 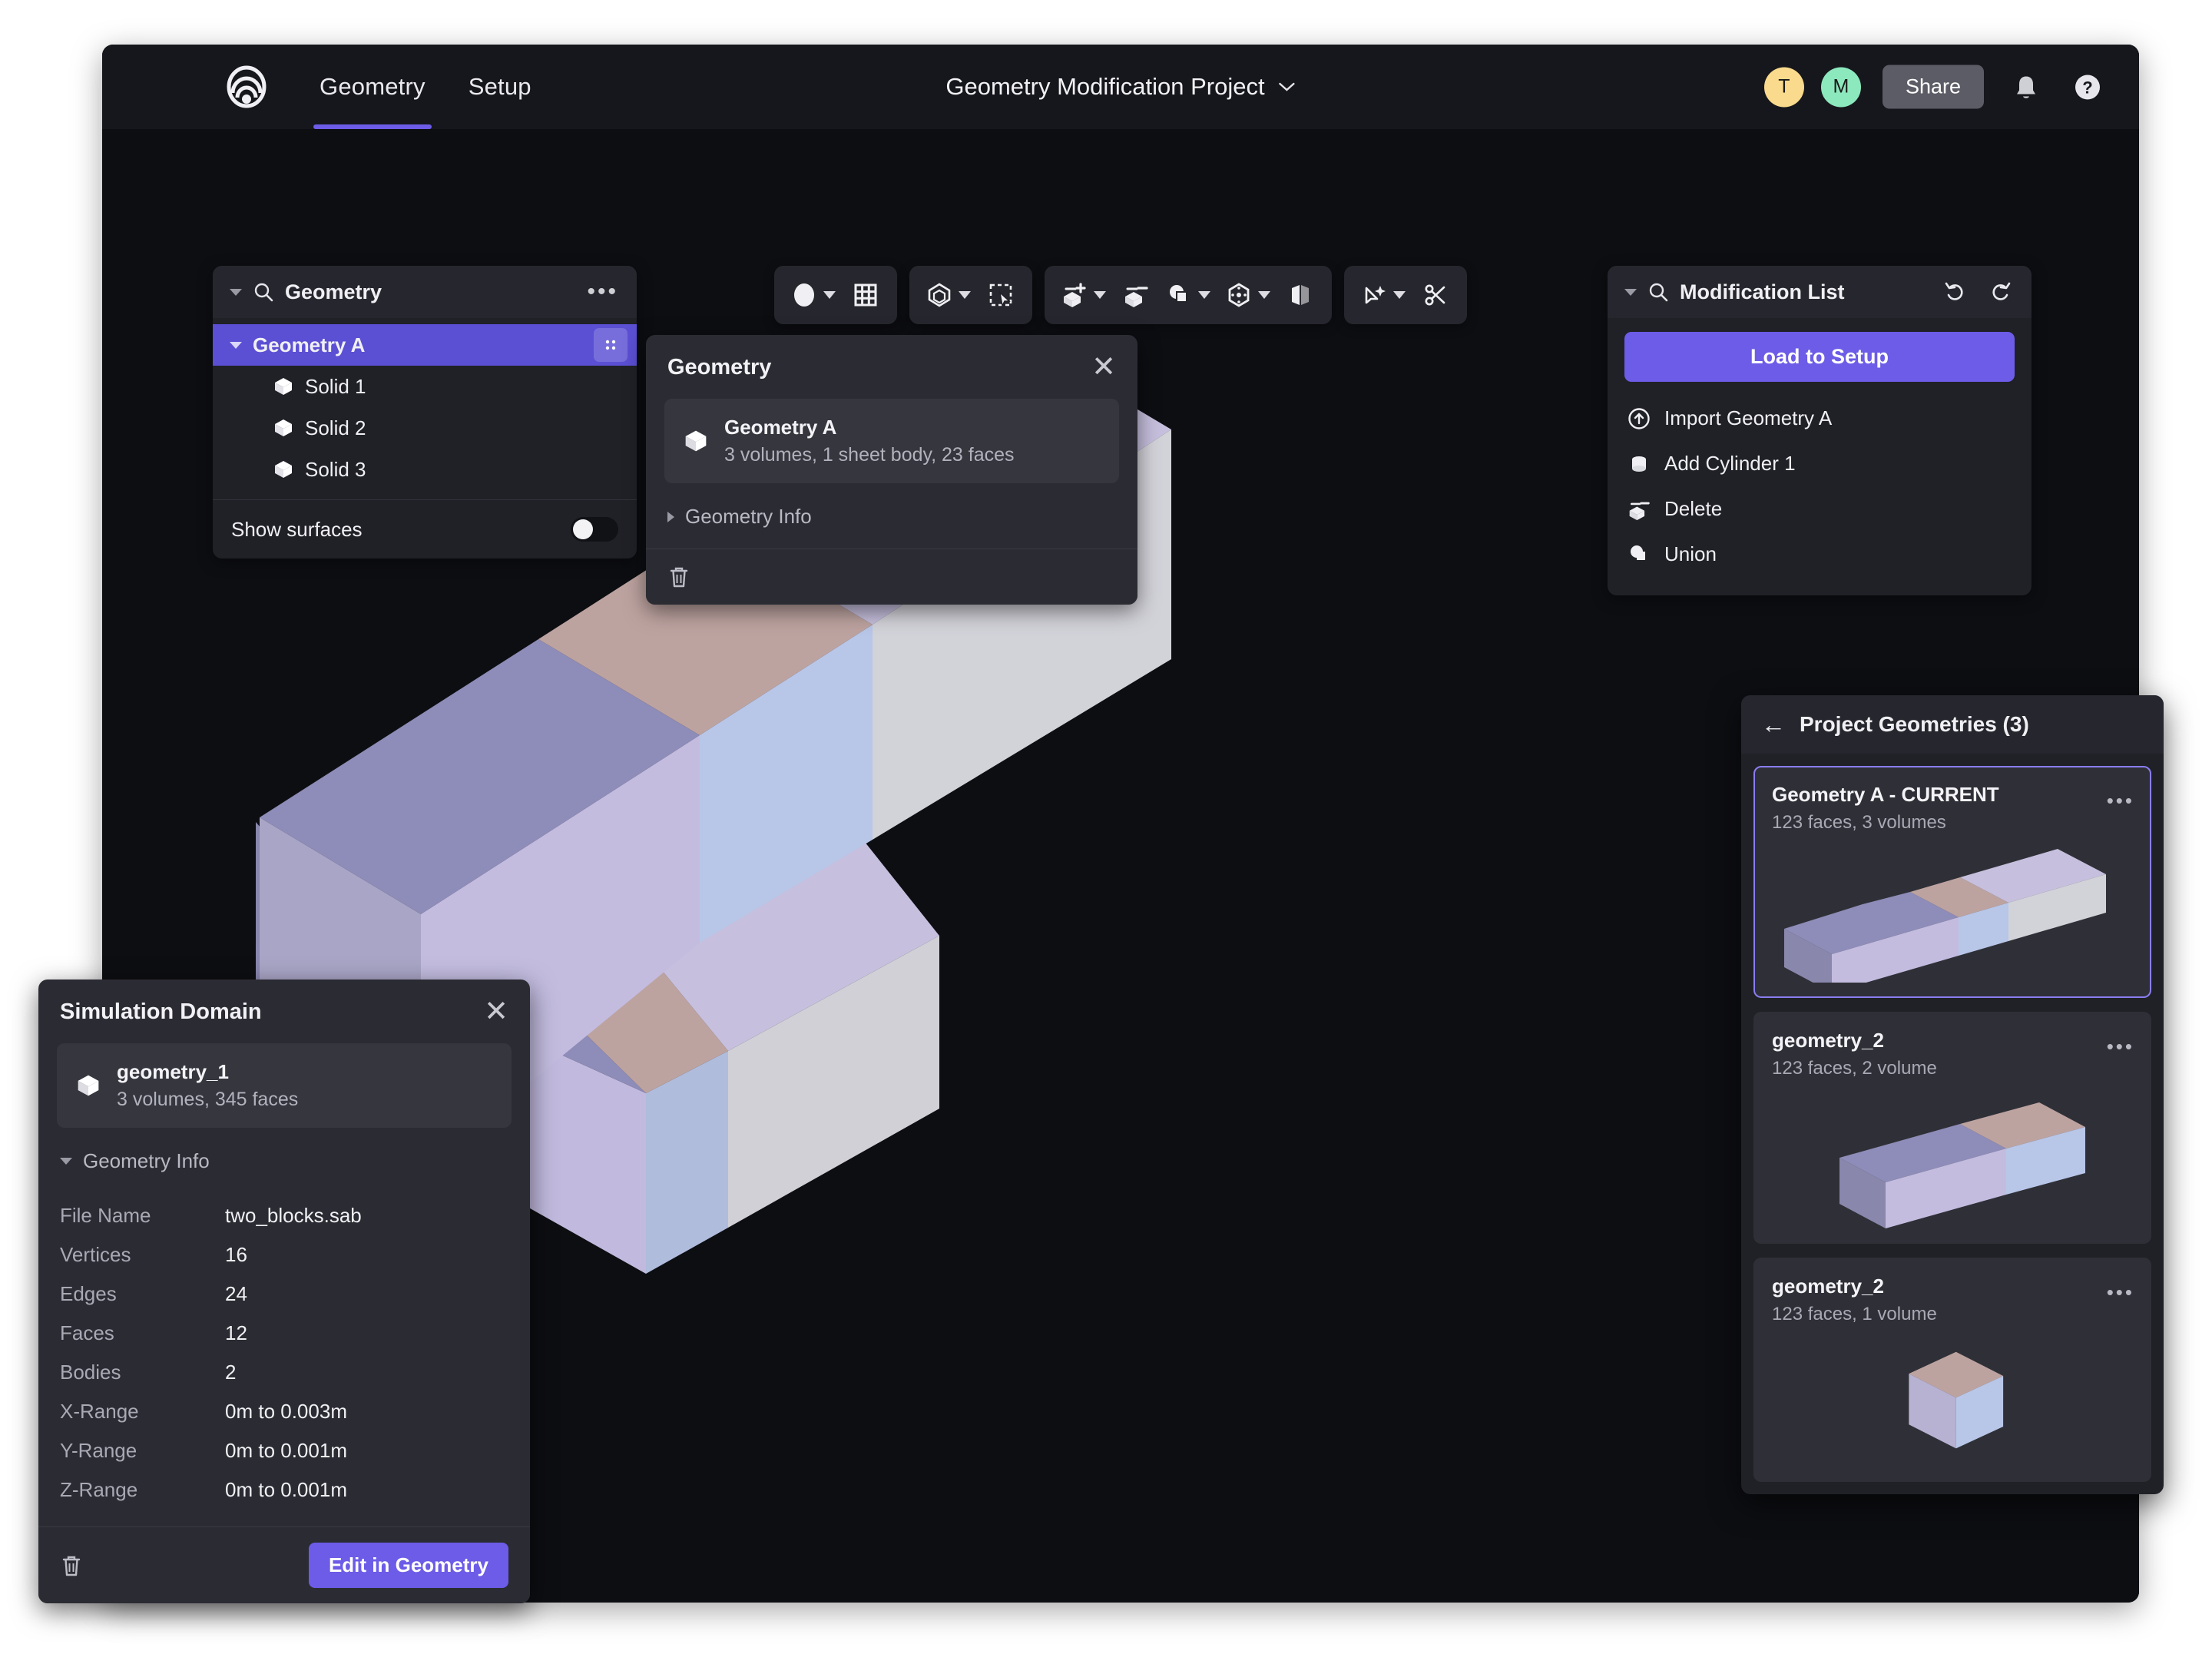 I want to click on arrow-left-icon: ←, so click(x=1773, y=724).